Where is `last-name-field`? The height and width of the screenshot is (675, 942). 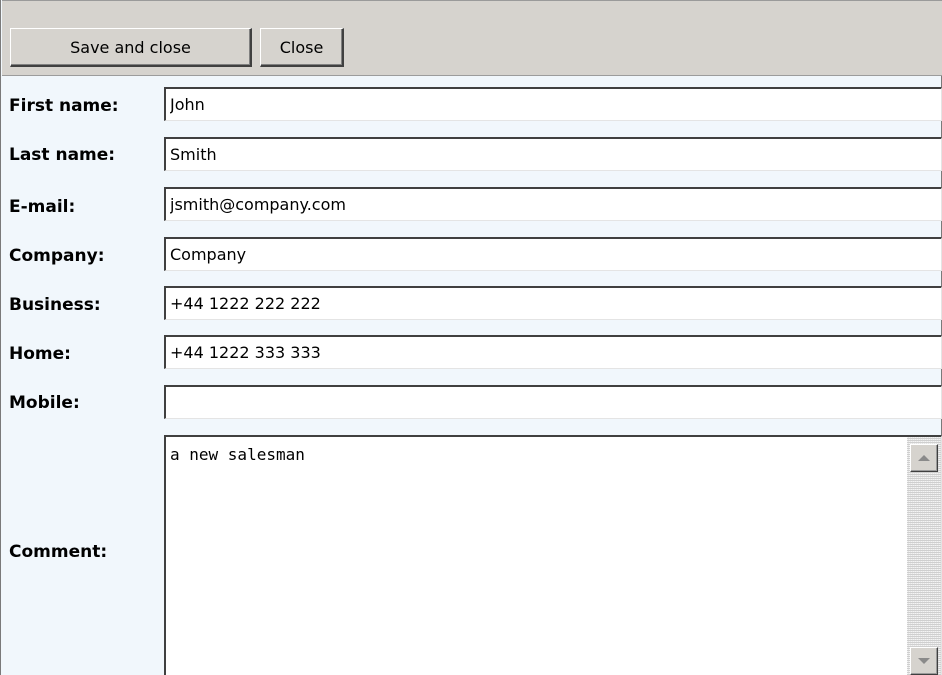 last-name-field is located at coordinates (553, 154).